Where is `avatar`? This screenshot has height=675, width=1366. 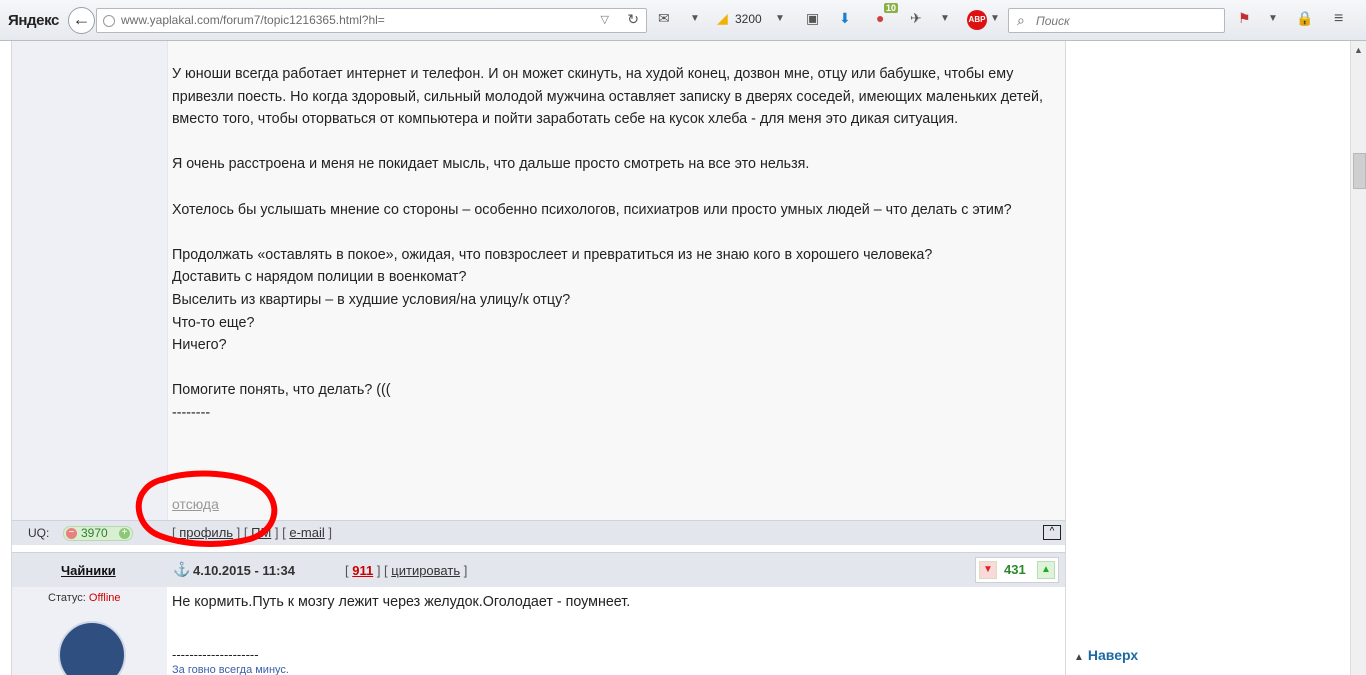 avatar is located at coordinates (92, 648).